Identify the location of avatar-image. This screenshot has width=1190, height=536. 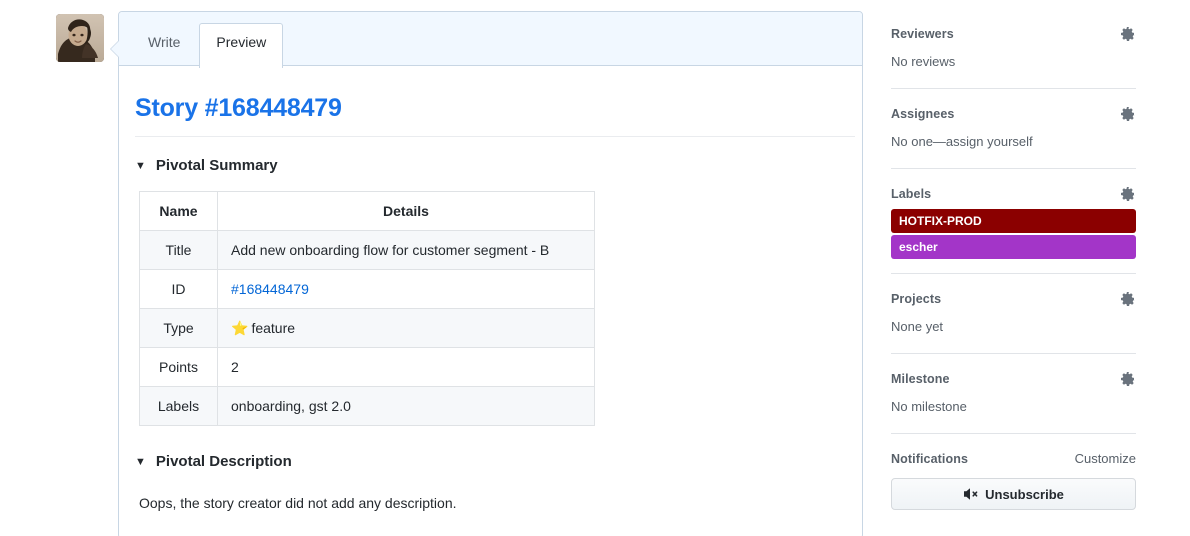
(80, 38).